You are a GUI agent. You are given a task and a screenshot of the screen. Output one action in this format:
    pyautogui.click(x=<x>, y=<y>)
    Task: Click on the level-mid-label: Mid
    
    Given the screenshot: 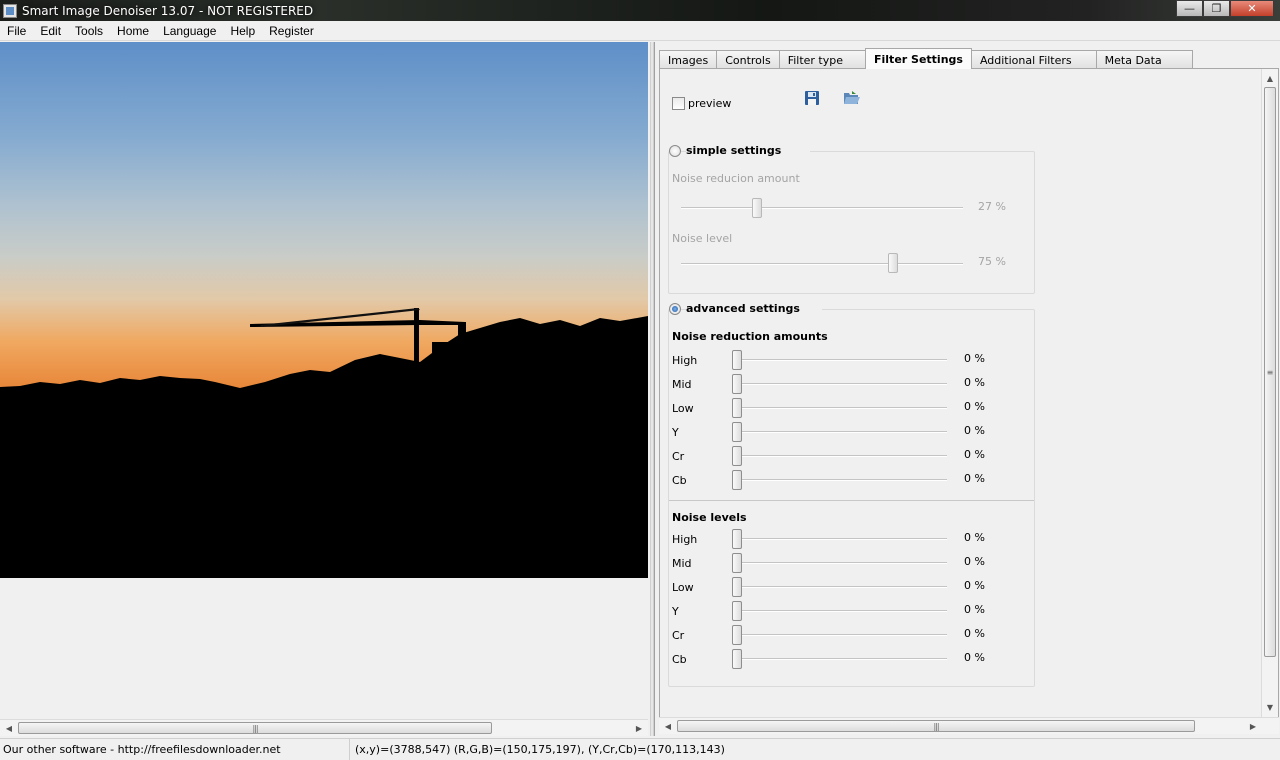 What is the action you would take?
    pyautogui.click(x=682, y=563)
    